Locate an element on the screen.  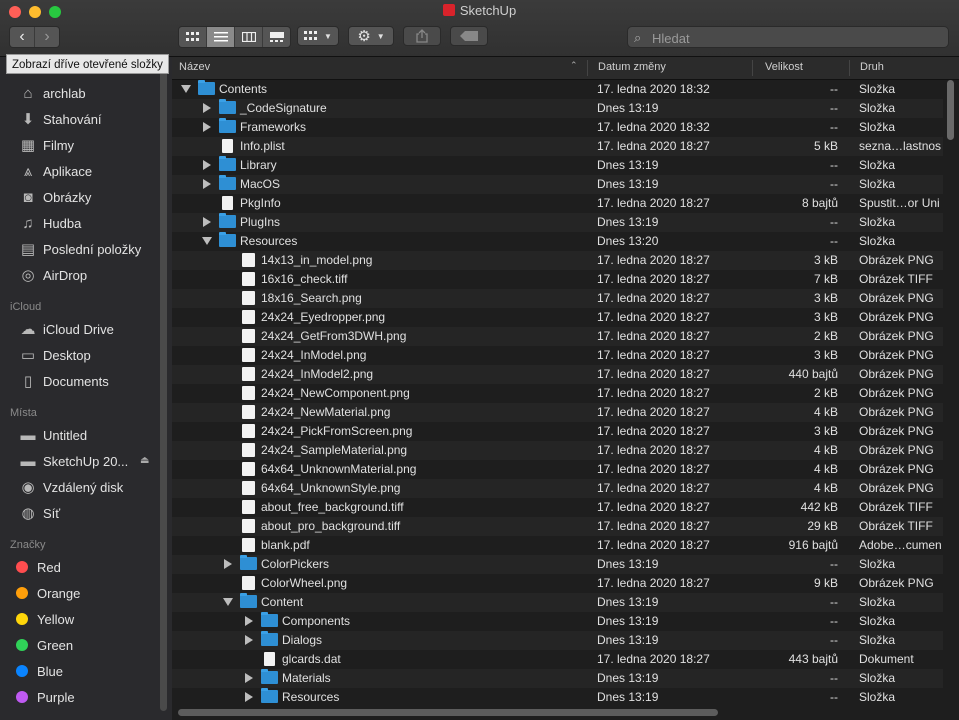
vertical-scrollbar is located at coordinates (950, 110).